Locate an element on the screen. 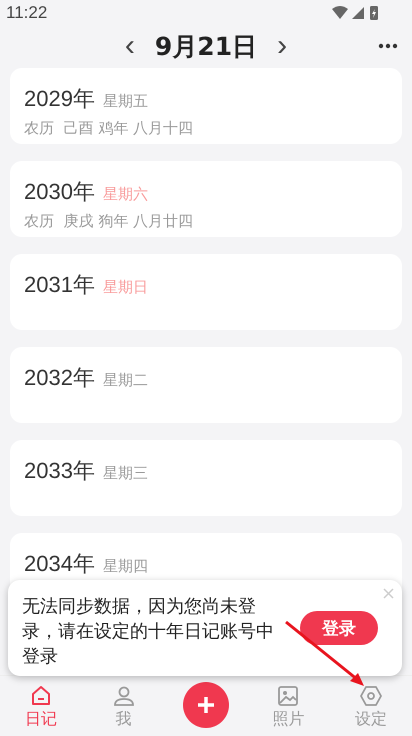 This screenshot has width=412, height=736. image-icon is located at coordinates (288, 696).